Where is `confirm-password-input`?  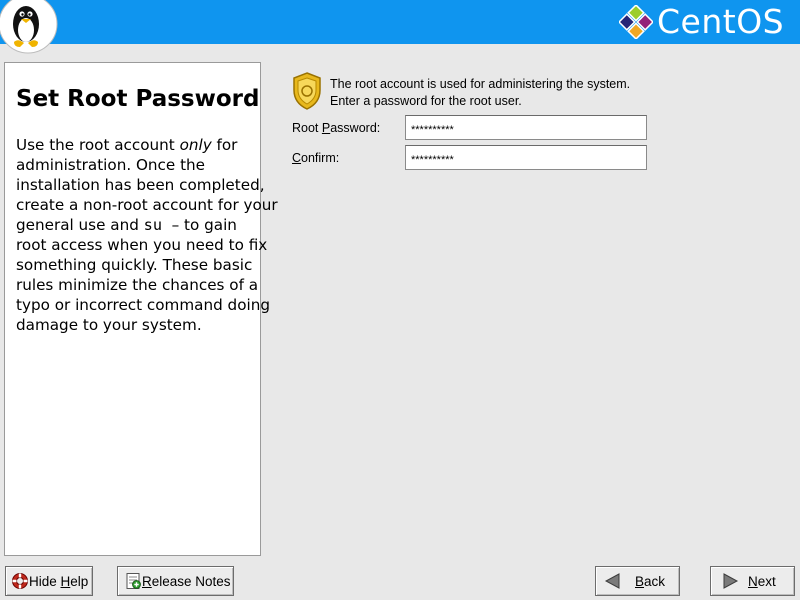 confirm-password-input is located at coordinates (526, 157).